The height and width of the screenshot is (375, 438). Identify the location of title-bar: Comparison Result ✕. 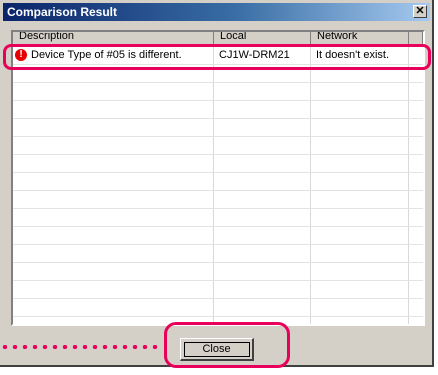
(216, 12).